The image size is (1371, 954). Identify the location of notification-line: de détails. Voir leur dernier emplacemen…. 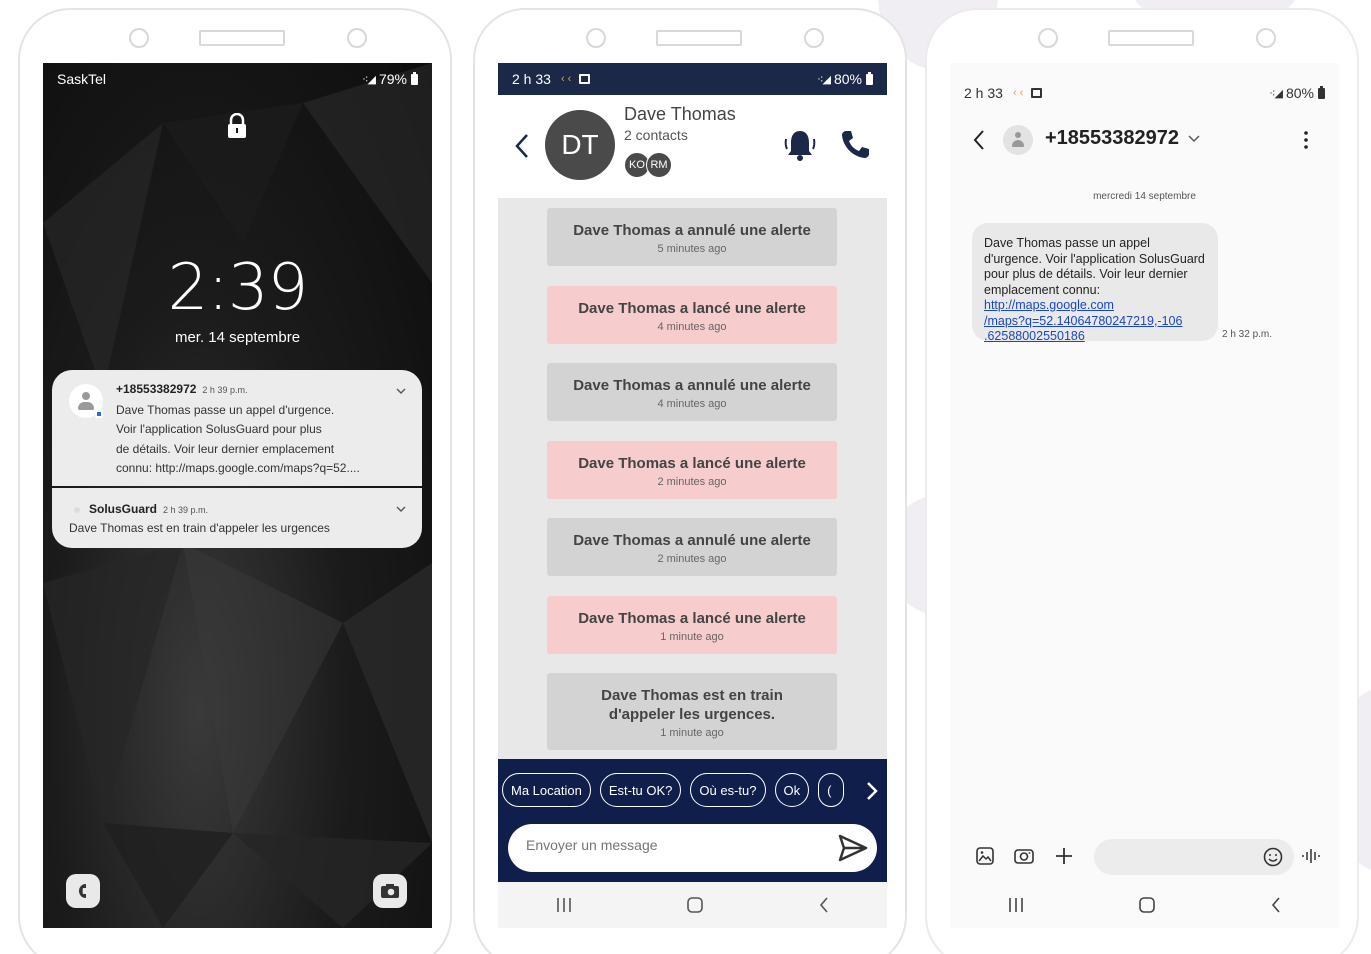
(225, 448).